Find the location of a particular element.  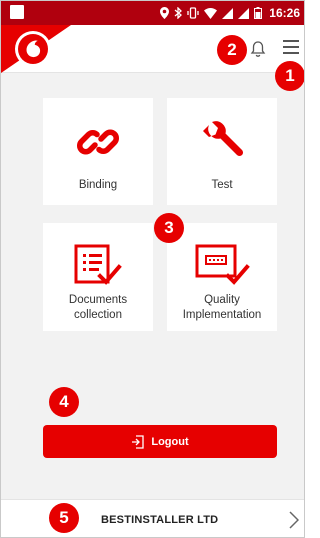

logout-icon is located at coordinates (138, 441).